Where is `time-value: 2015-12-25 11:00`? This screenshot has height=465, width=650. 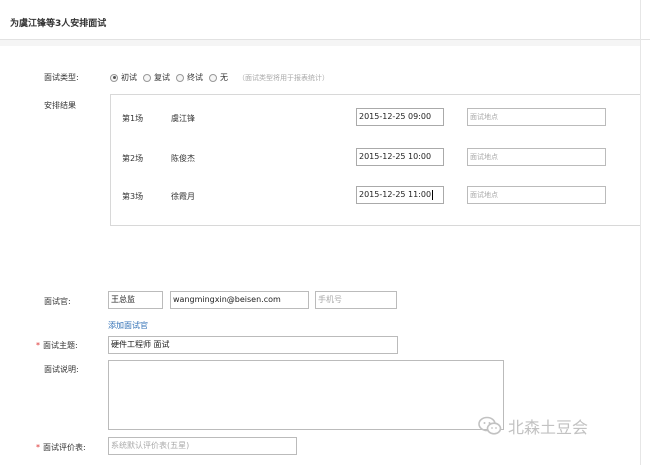 time-value: 2015-12-25 11:00 is located at coordinates (395, 194).